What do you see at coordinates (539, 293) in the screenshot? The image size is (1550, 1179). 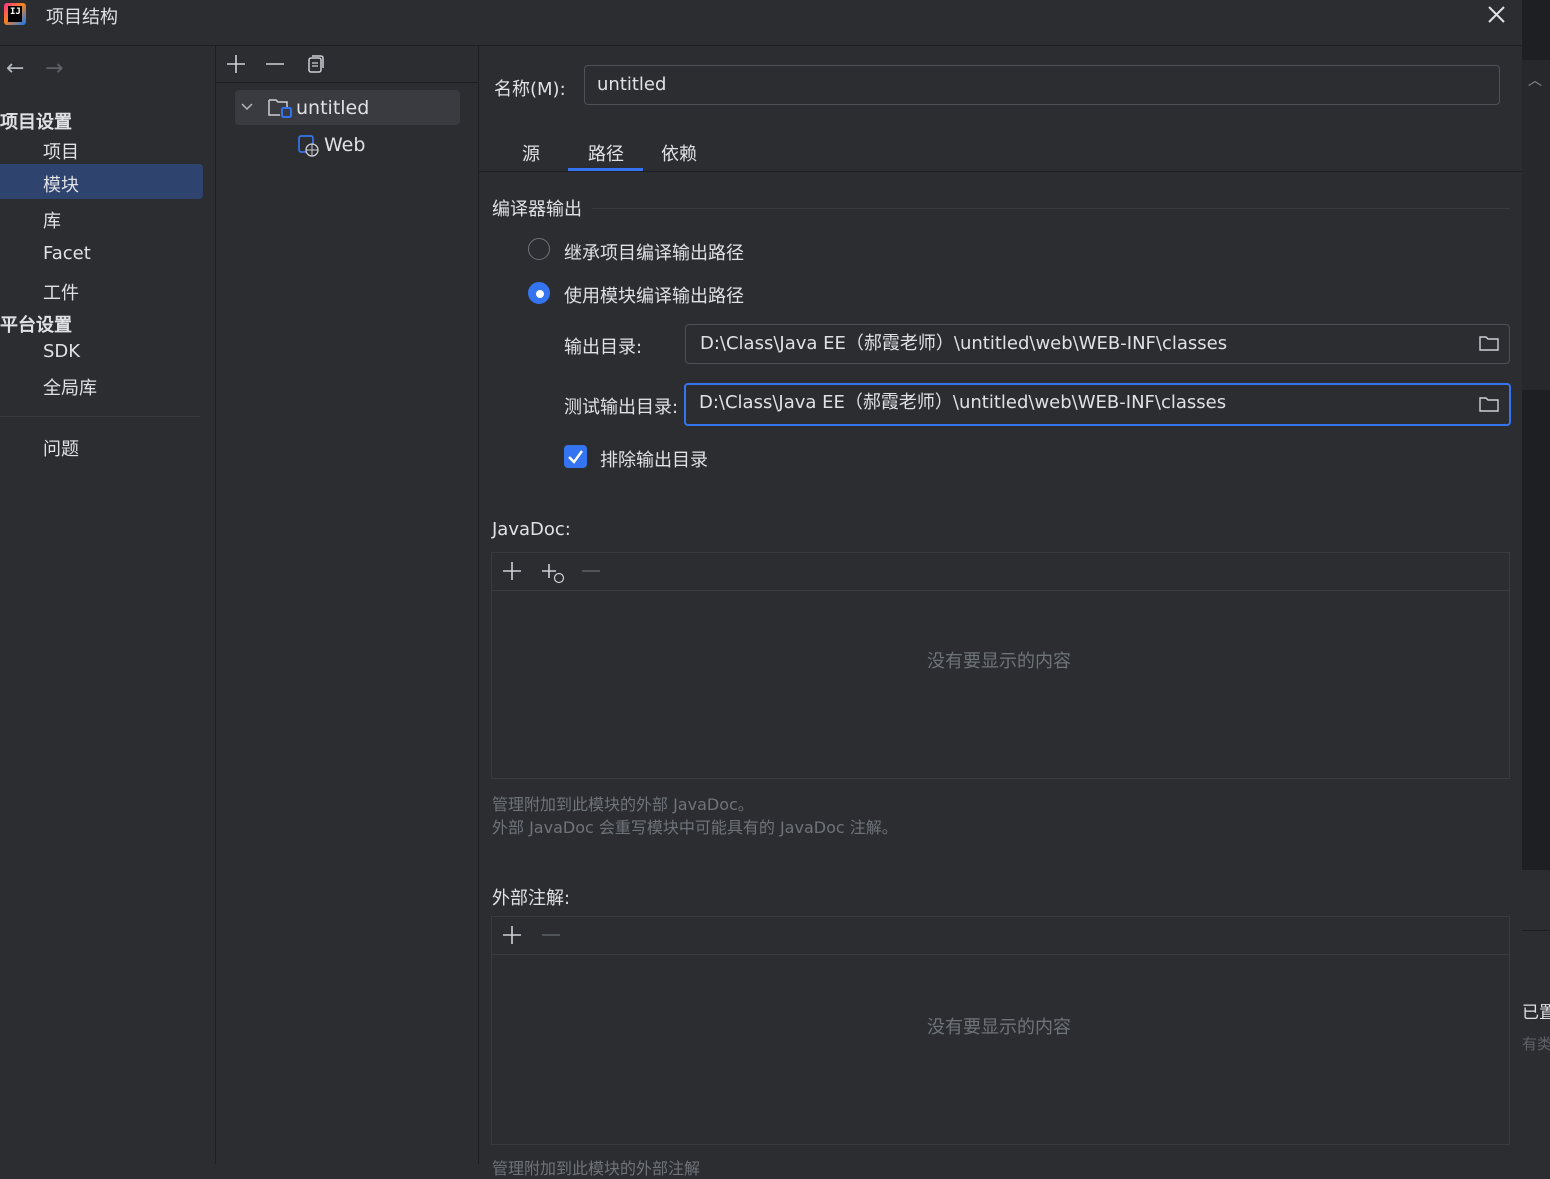 I see `module-output-radio` at bounding box center [539, 293].